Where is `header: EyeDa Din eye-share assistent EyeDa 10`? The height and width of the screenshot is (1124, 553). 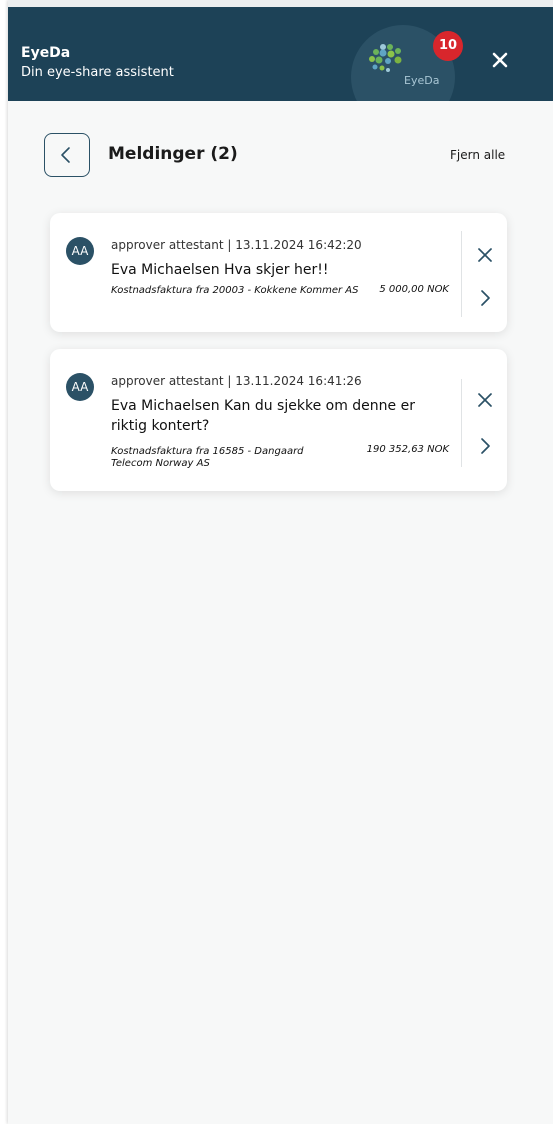 header: EyeDa Din eye-share assistent EyeDa 10 is located at coordinates (280, 54).